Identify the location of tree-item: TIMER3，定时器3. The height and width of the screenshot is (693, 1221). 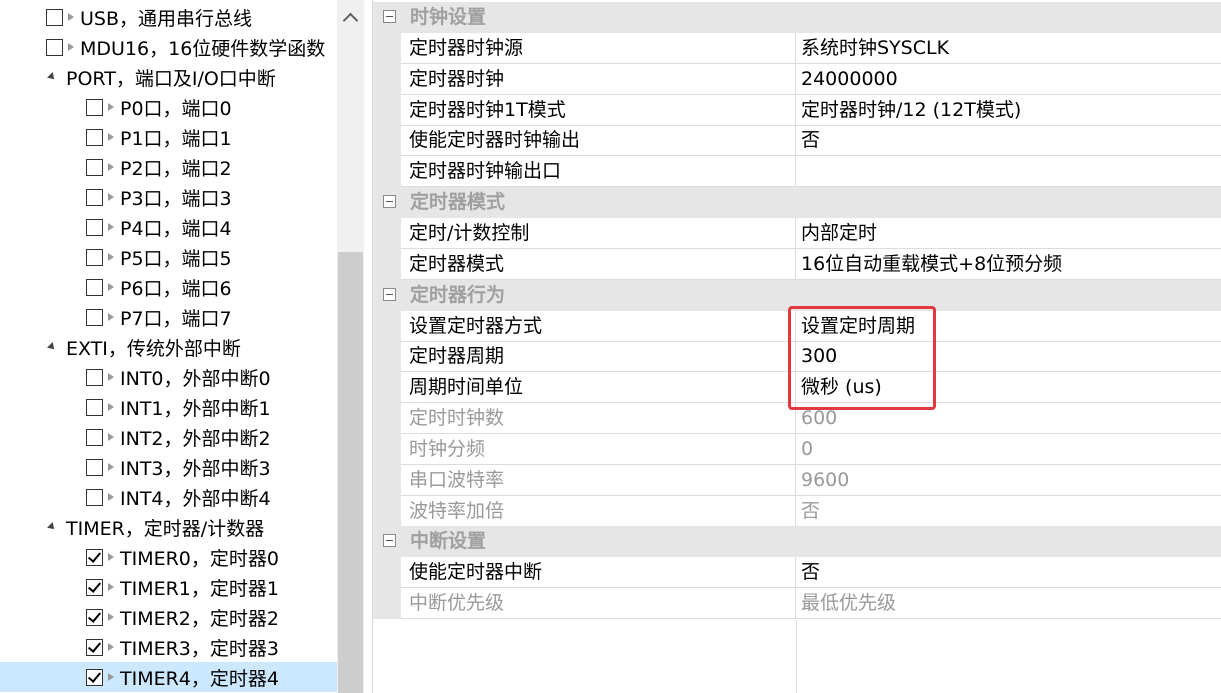
(168, 647).